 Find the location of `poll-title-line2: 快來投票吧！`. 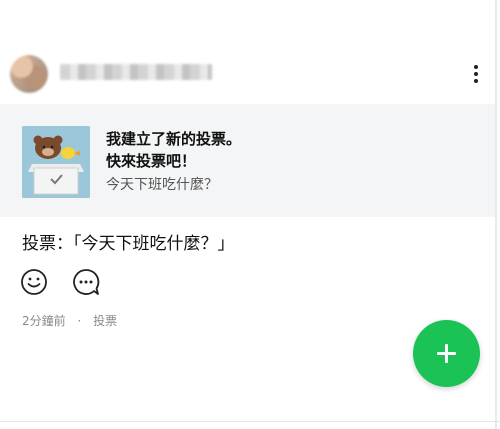

poll-title-line2: 快來投票吧！ is located at coordinates (151, 161).